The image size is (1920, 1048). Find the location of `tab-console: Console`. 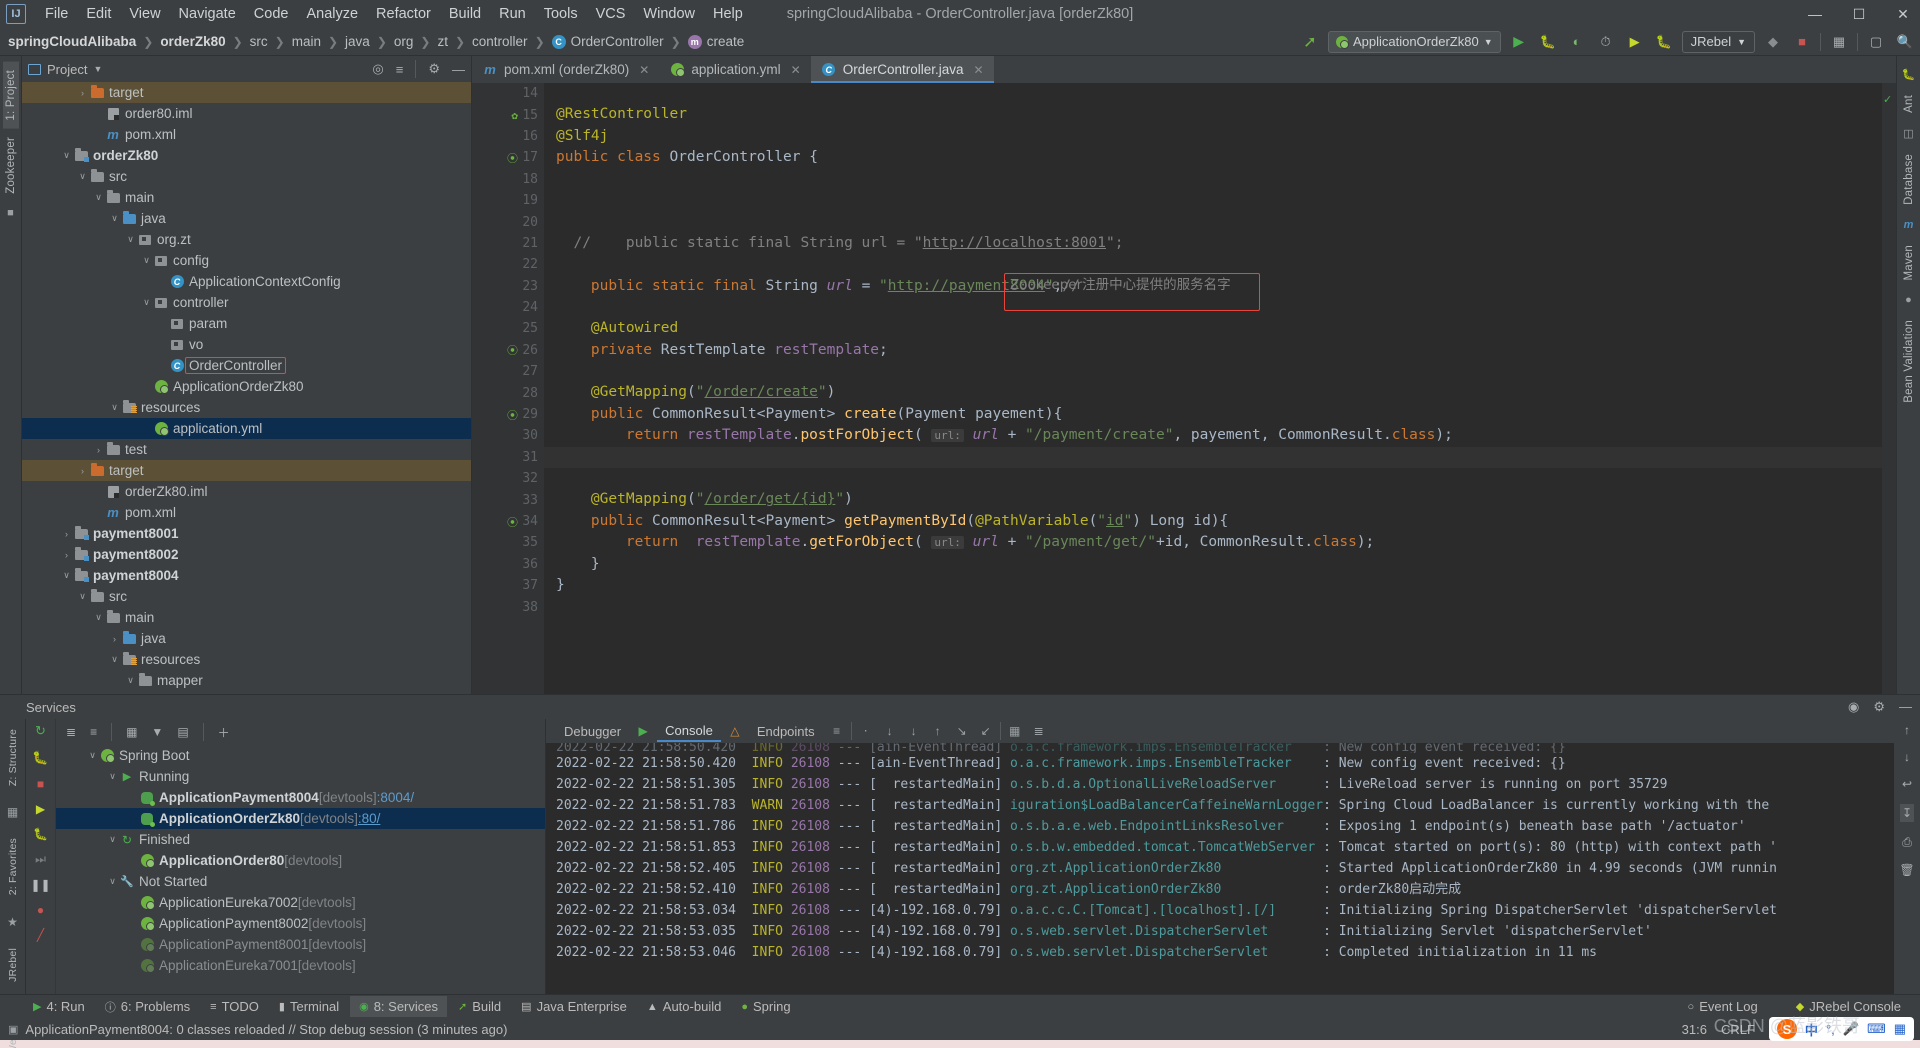

tab-console: Console is located at coordinates (689, 731).